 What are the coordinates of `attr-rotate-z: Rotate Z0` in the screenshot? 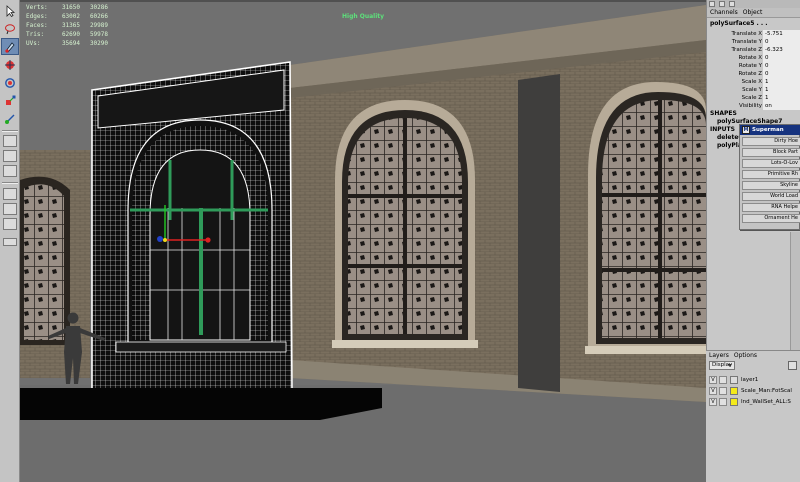 It's located at (753, 74).